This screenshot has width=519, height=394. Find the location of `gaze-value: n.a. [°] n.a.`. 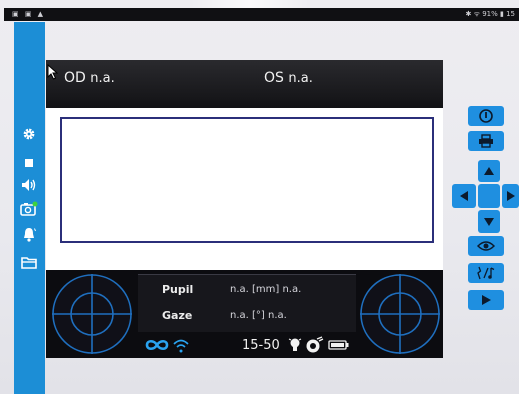

gaze-value: n.a. [°] n.a. is located at coordinates (258, 315).